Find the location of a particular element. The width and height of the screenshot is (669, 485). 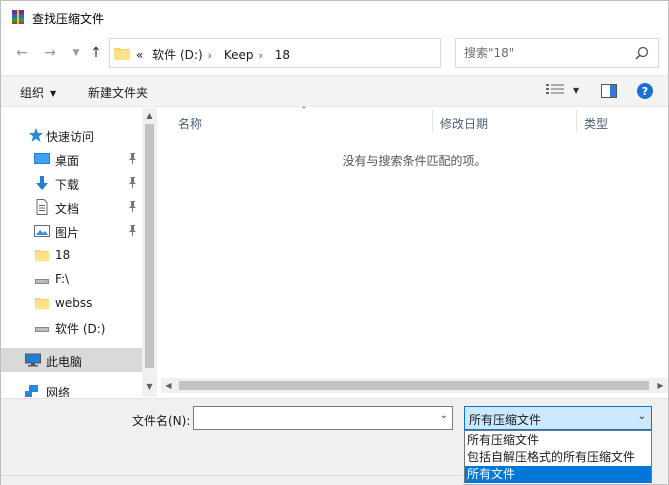

pictures-icon is located at coordinates (42, 231).